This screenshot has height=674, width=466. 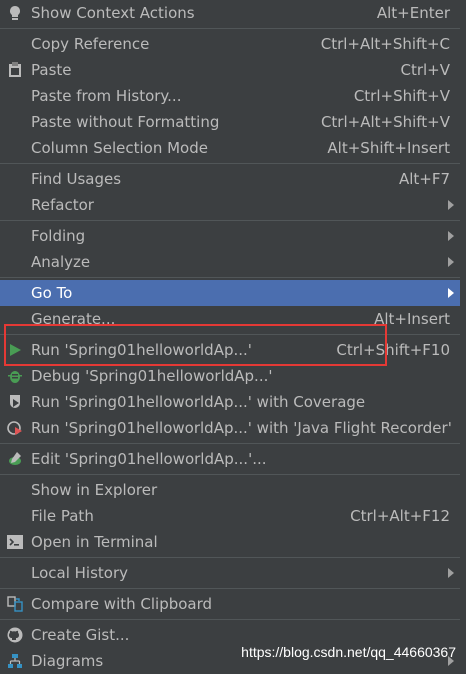 I want to click on menu-item-shortcut: Ctrl+Alt+Shift+C, so click(x=385, y=44).